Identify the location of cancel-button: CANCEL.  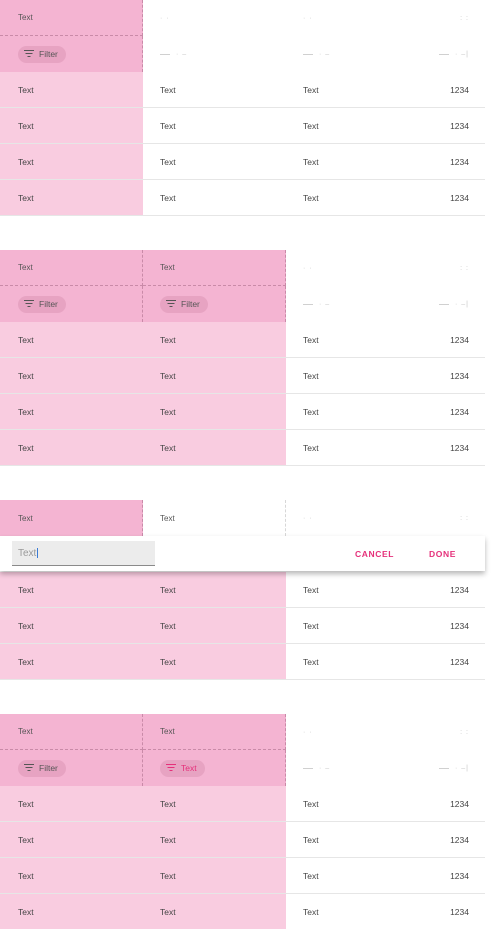
(374, 553).